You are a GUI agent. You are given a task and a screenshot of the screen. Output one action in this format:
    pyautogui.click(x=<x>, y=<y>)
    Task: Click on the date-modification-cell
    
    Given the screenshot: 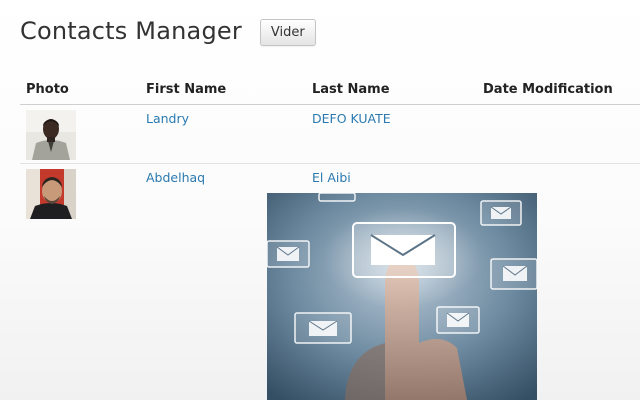 What is the action you would take?
    pyautogui.click(x=558, y=134)
    